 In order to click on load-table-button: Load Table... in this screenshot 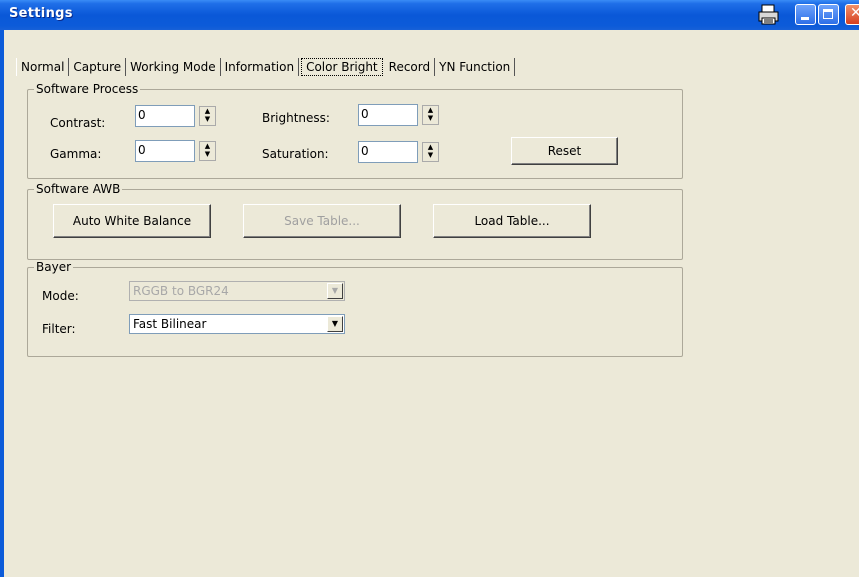, I will do `click(512, 221)`.